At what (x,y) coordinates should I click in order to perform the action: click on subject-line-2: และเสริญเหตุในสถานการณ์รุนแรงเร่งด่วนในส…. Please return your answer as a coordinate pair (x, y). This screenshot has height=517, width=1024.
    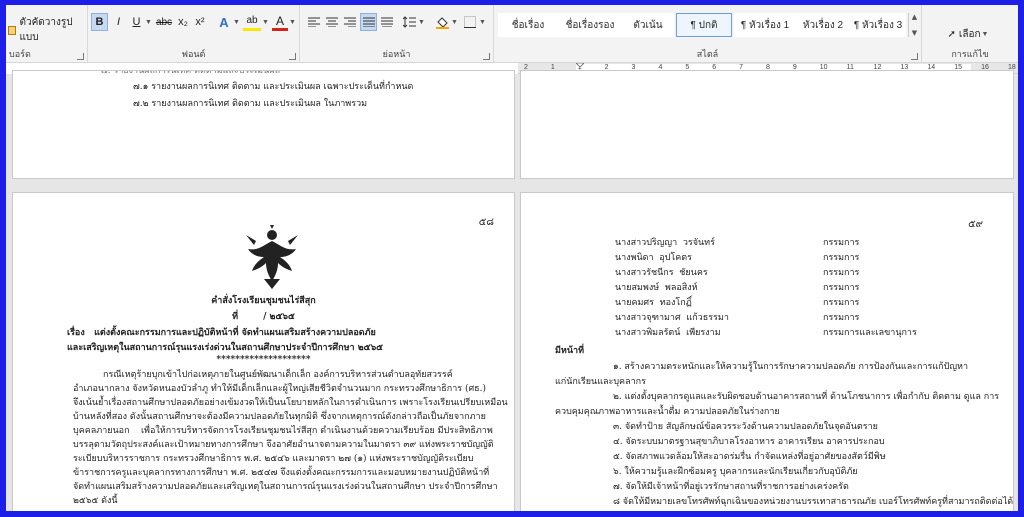
    Looking at the image, I should click on (225, 348).